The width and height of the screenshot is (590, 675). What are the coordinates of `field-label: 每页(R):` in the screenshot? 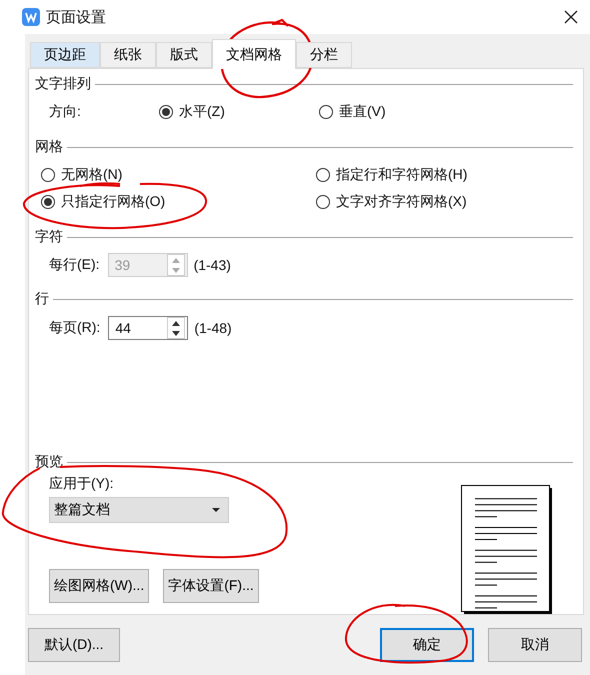 It's located at (74, 328).